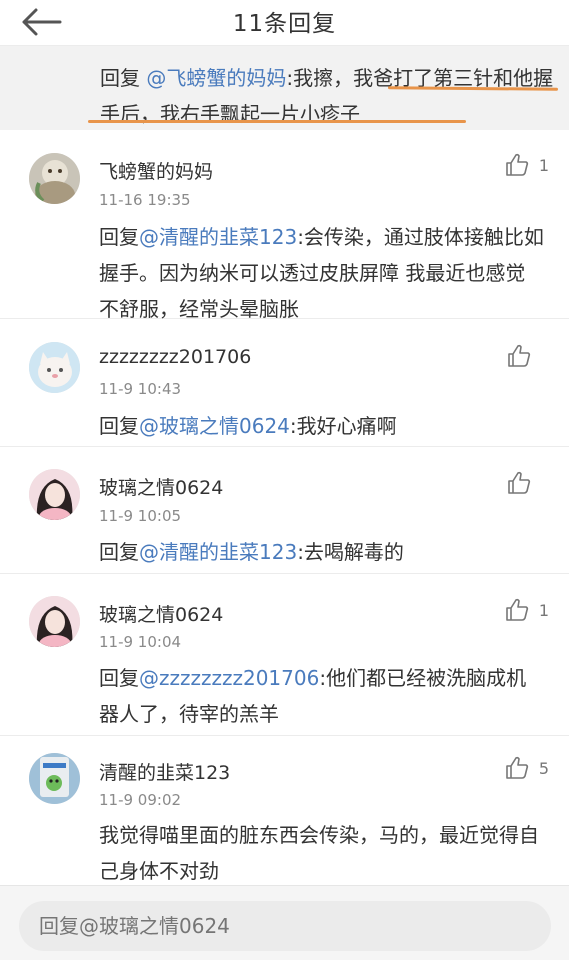 Image resolution: width=569 pixels, height=960 pixels. I want to click on mention-link: @玻璃之情0624, so click(214, 426).